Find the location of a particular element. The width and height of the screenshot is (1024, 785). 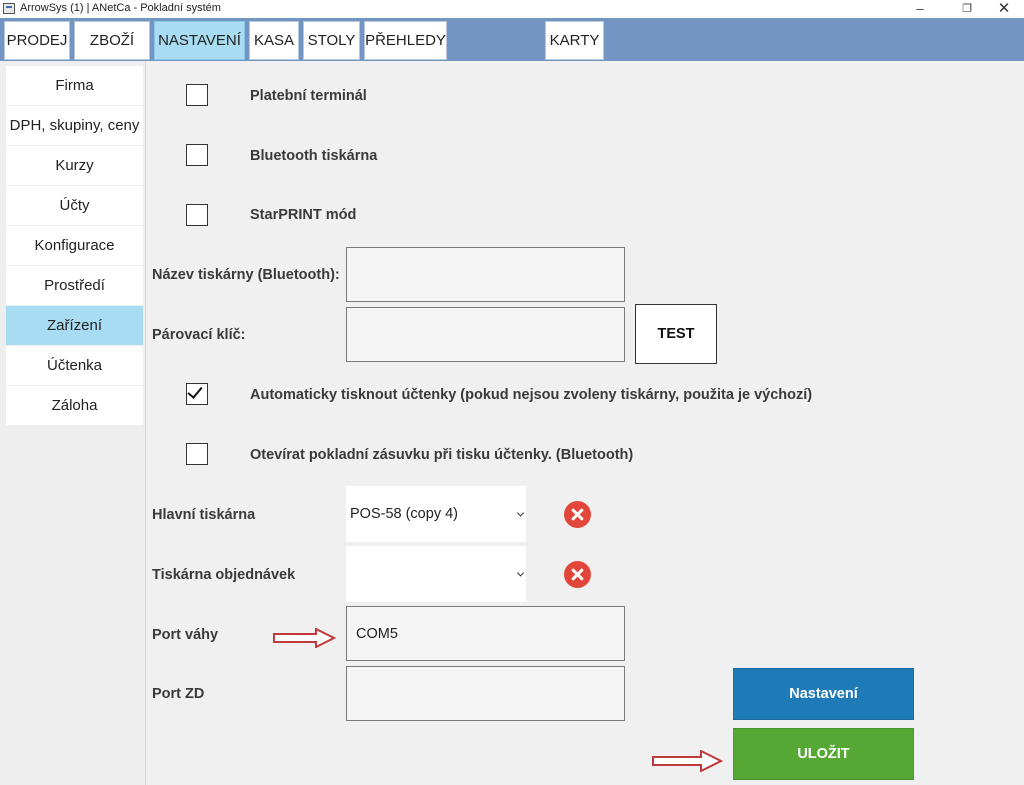

open-drawer-checkbox is located at coordinates (197, 454).